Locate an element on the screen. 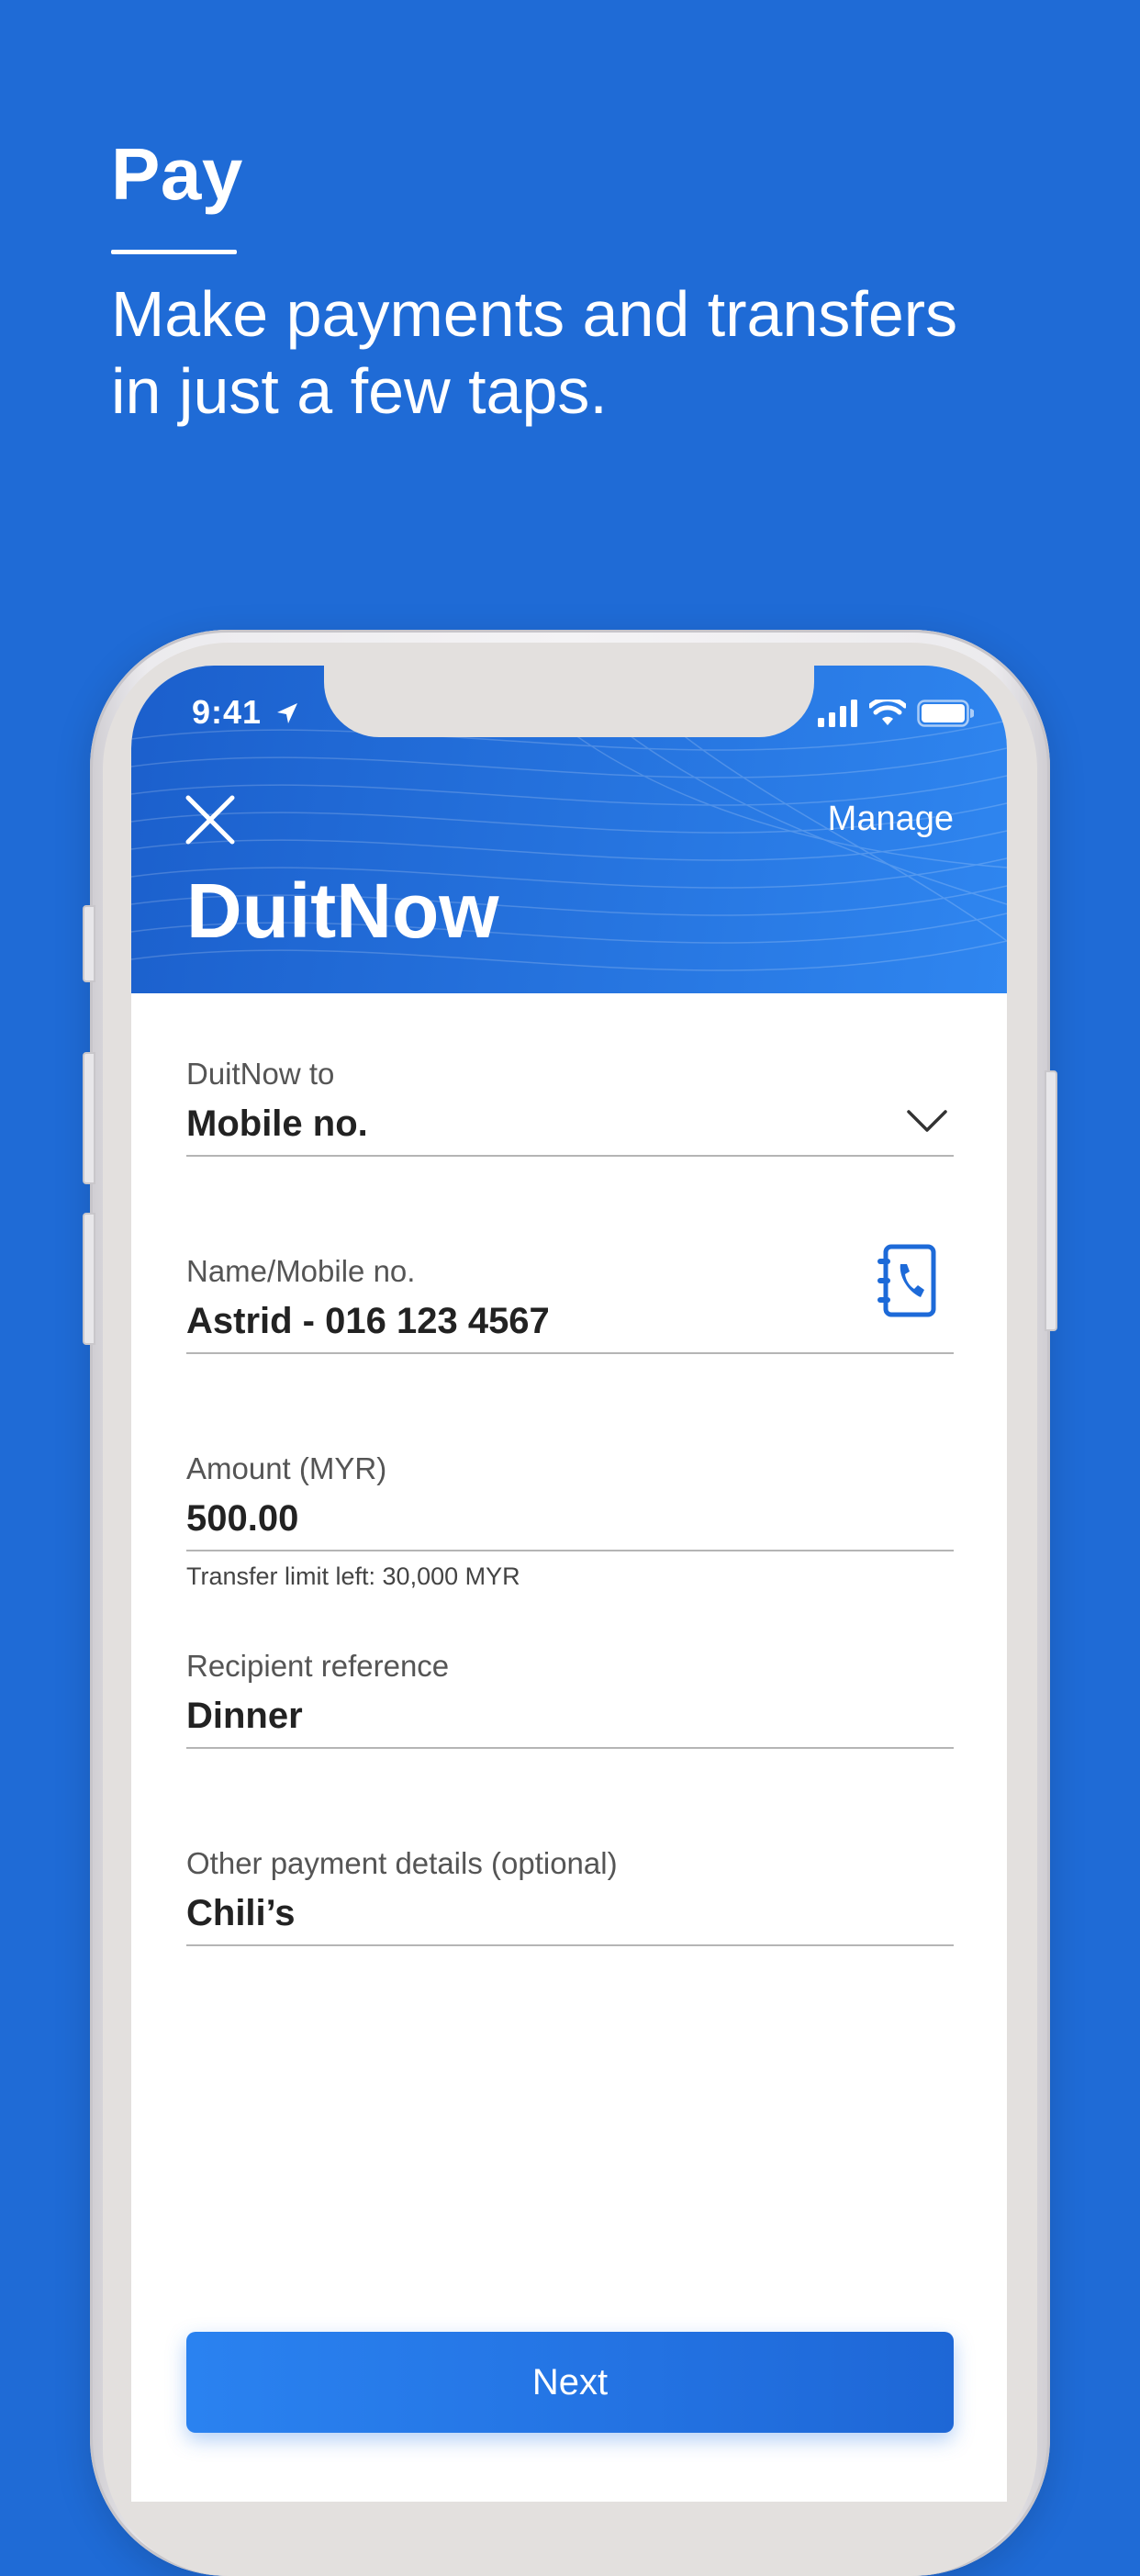 Image resolution: width=1140 pixels, height=2576 pixels. battery-icon is located at coordinates (945, 713).